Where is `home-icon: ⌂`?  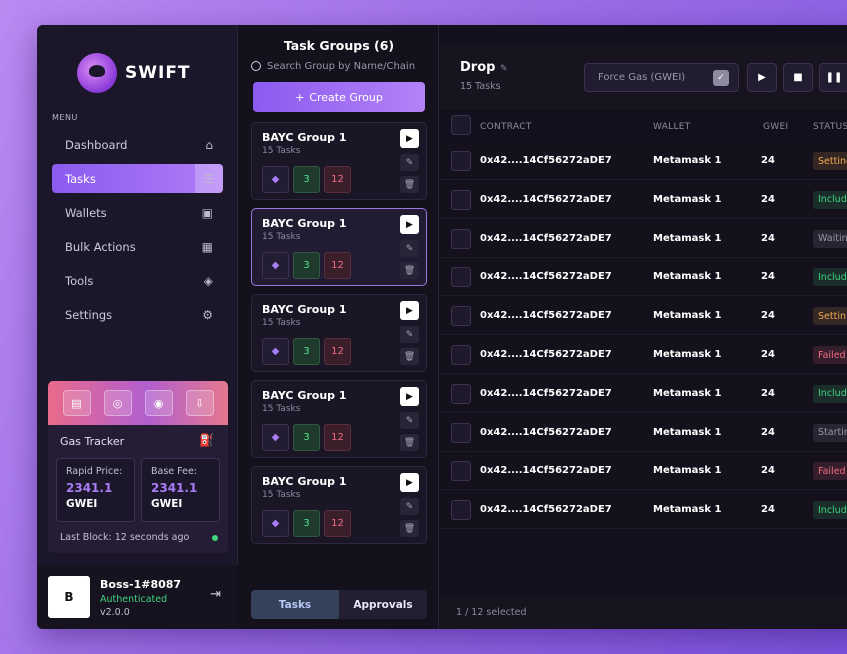 home-icon: ⌂ is located at coordinates (209, 144).